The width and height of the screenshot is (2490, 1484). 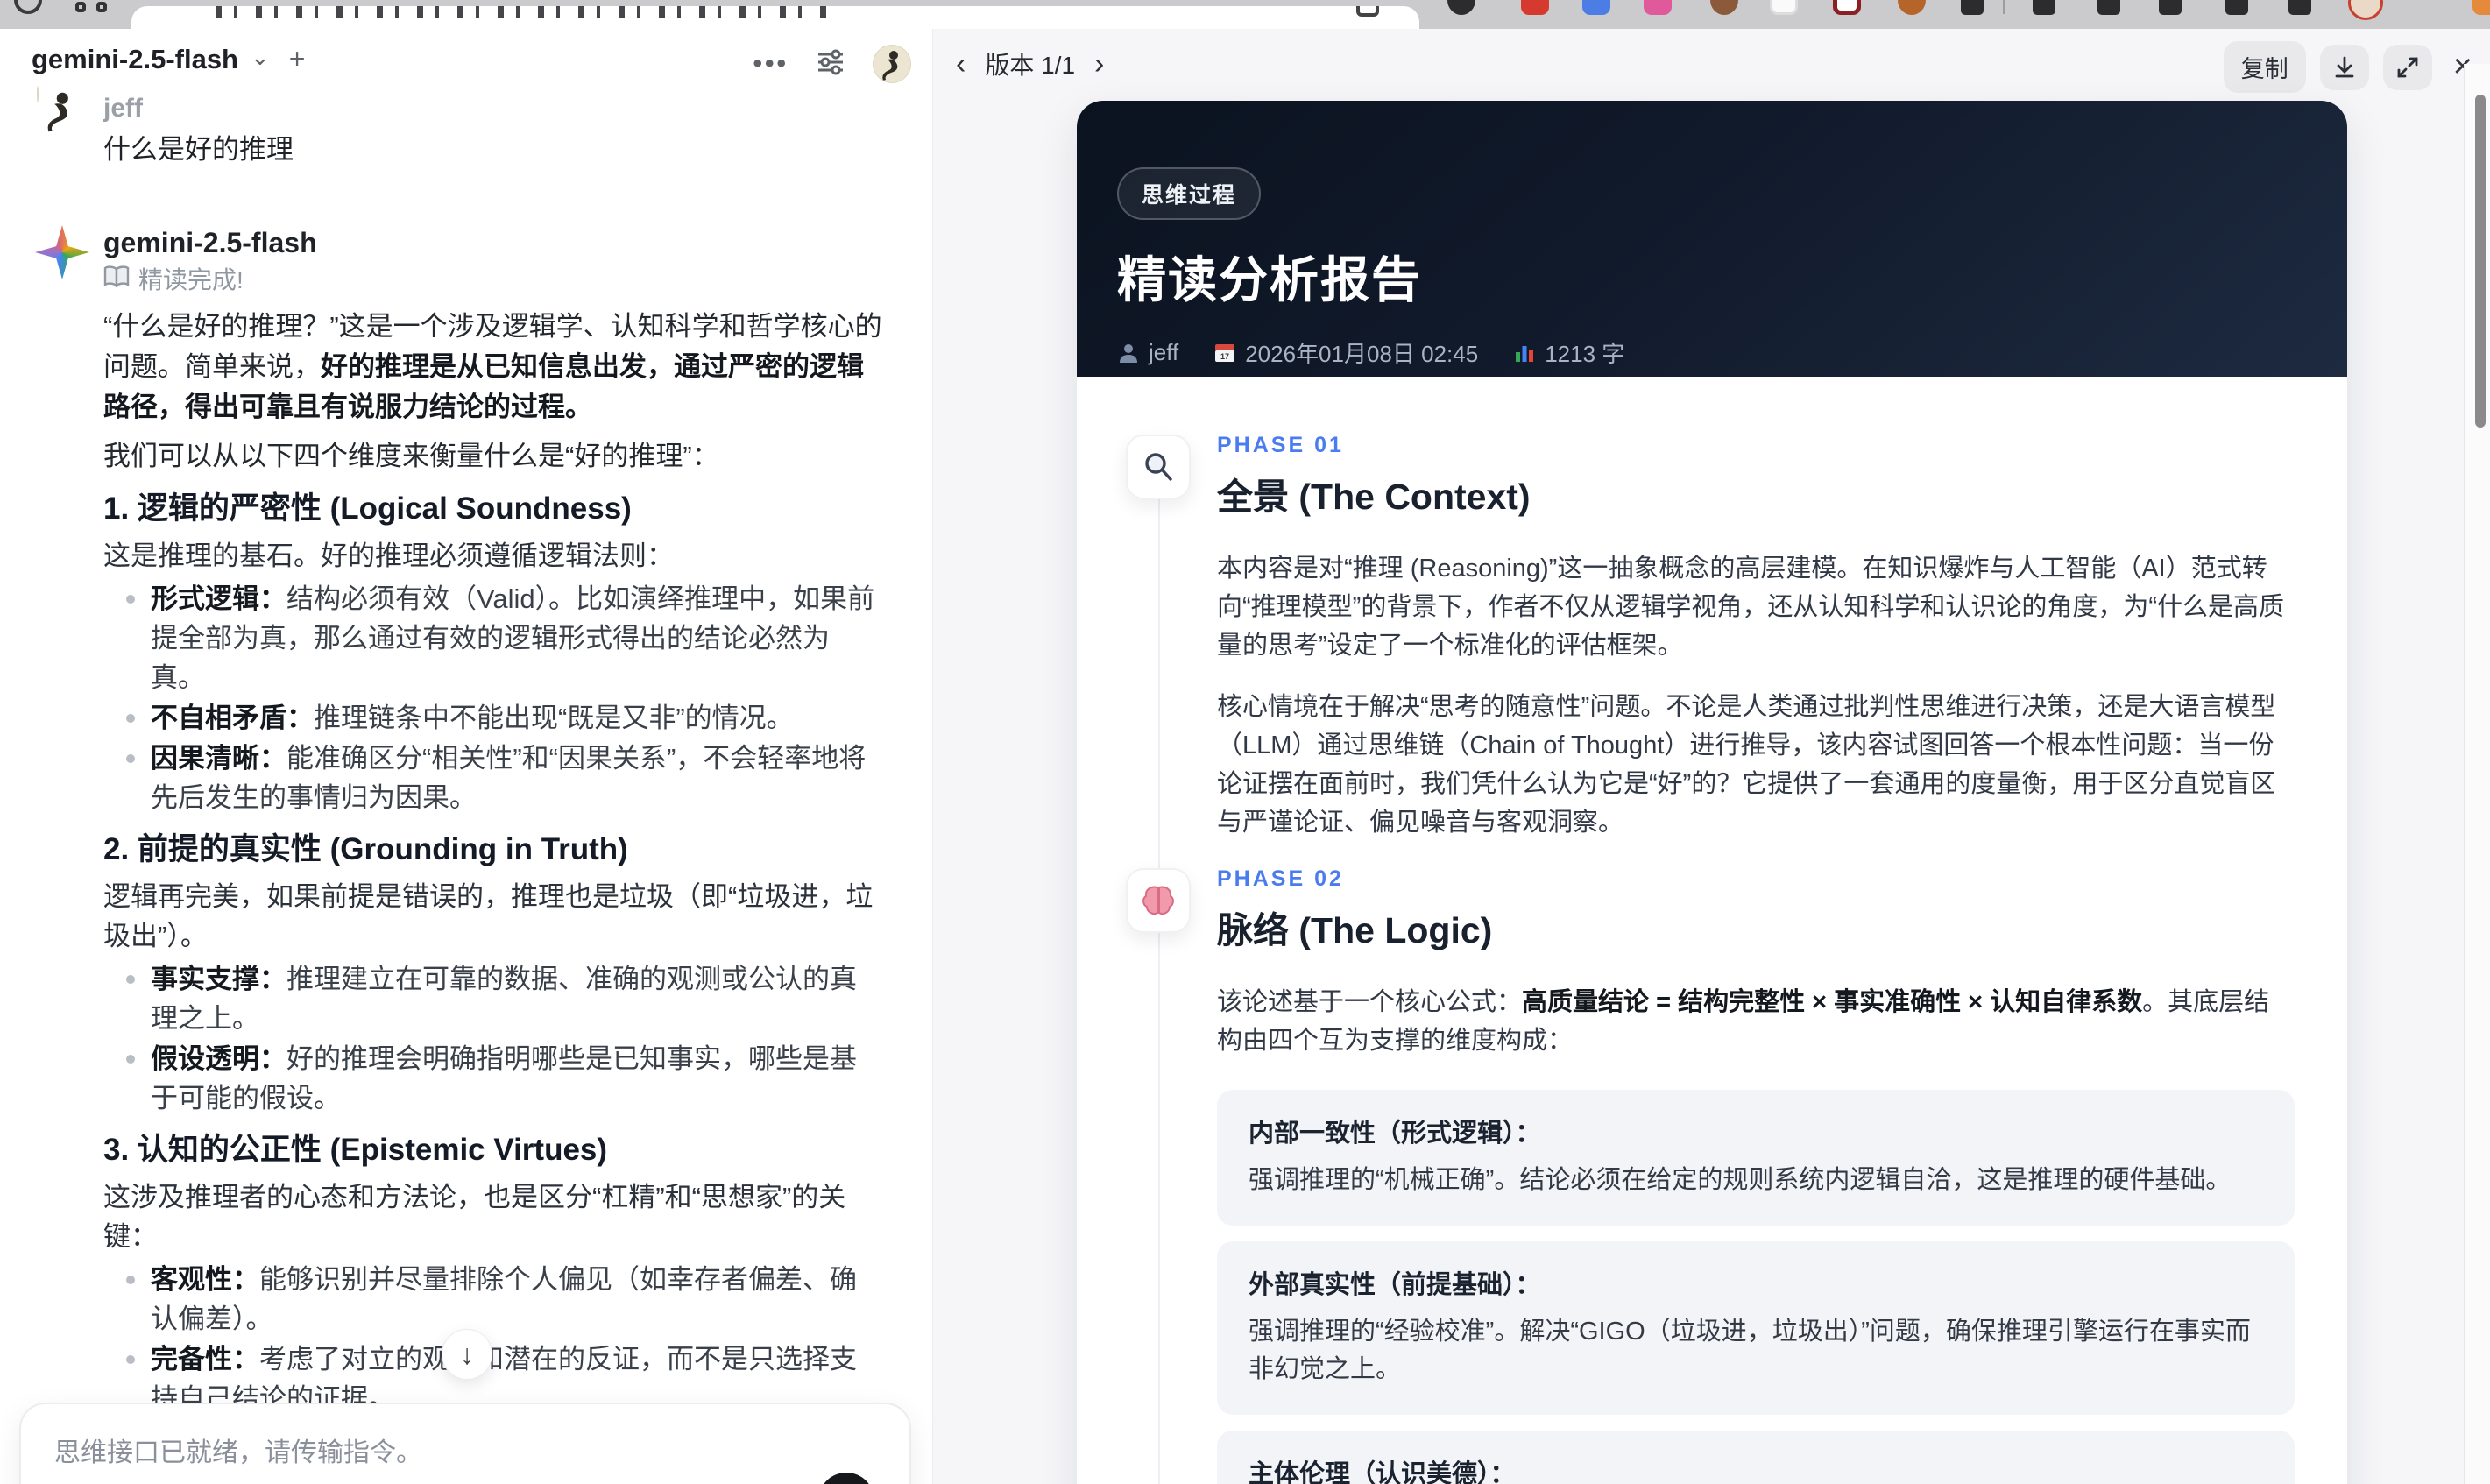 I want to click on copy-button: 复制, so click(x=2264, y=67).